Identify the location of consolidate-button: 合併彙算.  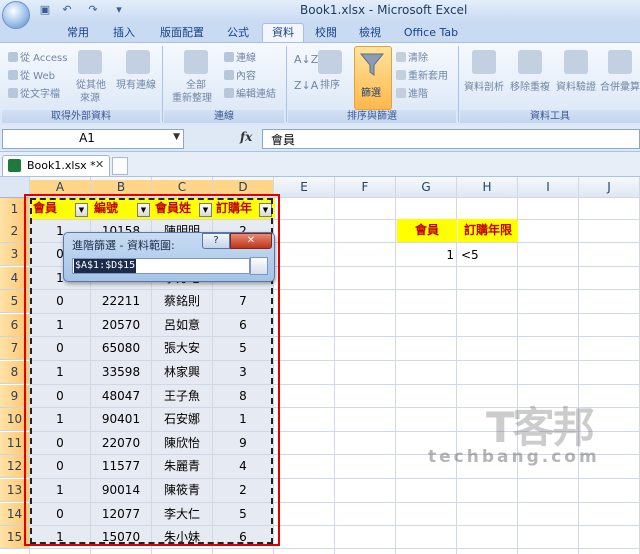
(620, 88).